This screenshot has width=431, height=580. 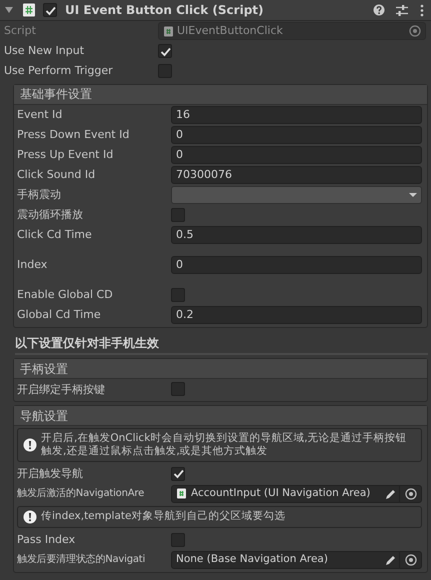 I want to click on field-label: 手柄震动, so click(x=39, y=195).